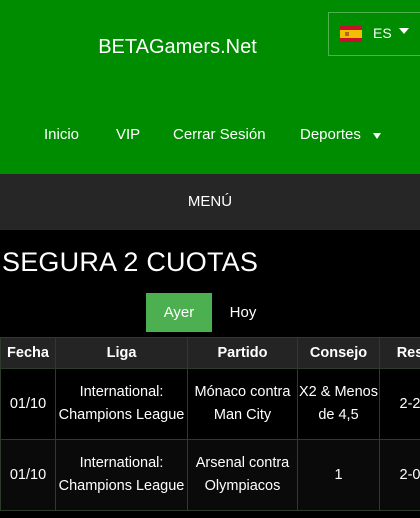  I want to click on brand-logo: BETAGamers.Net, so click(177, 47).